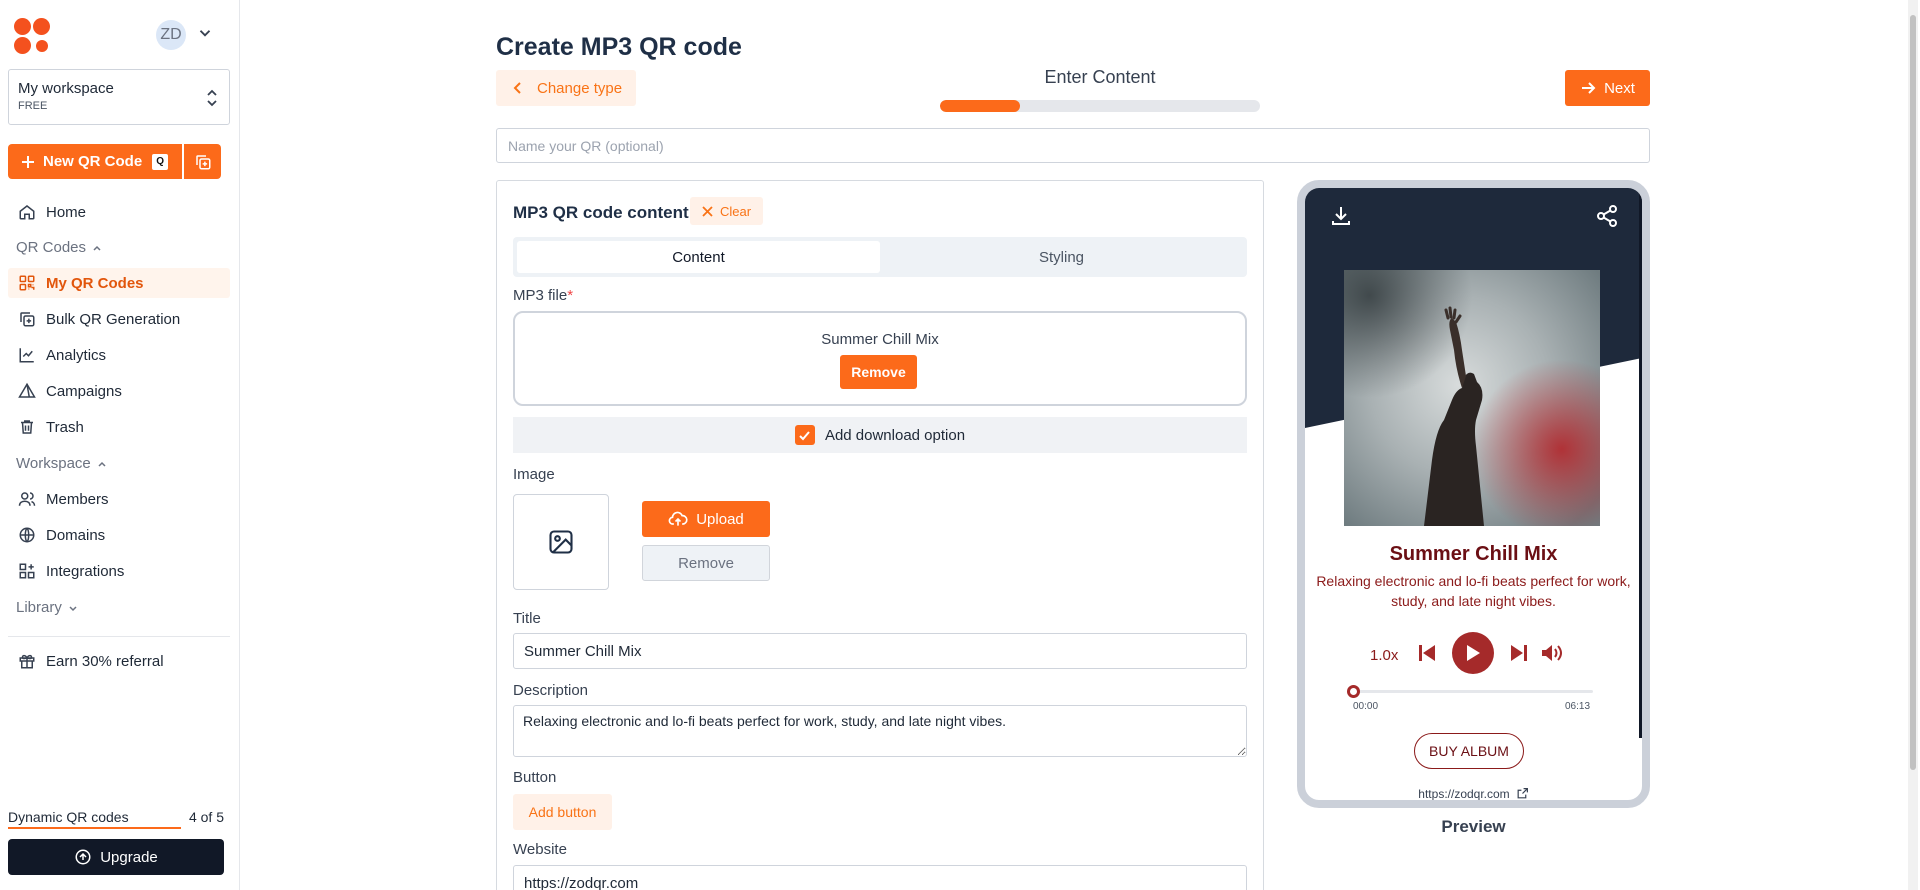 This screenshot has height=890, width=1920. I want to click on new-qr-code-button: New QR Code Q, so click(95, 161).